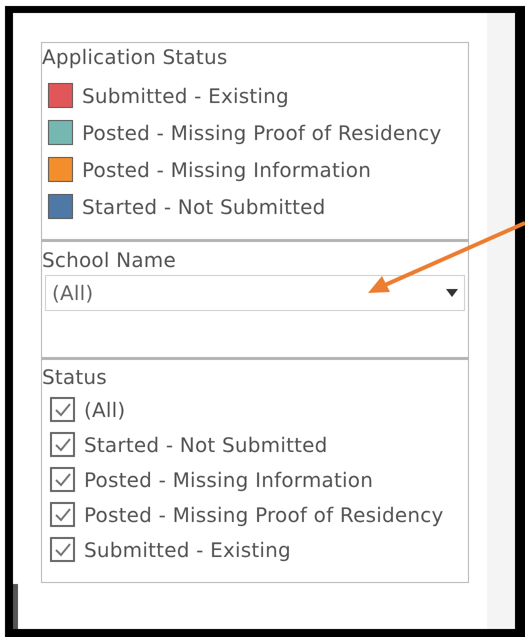 The width and height of the screenshot is (525, 637). Describe the element at coordinates (75, 377) in the screenshot. I see `filter-title: Status` at that location.